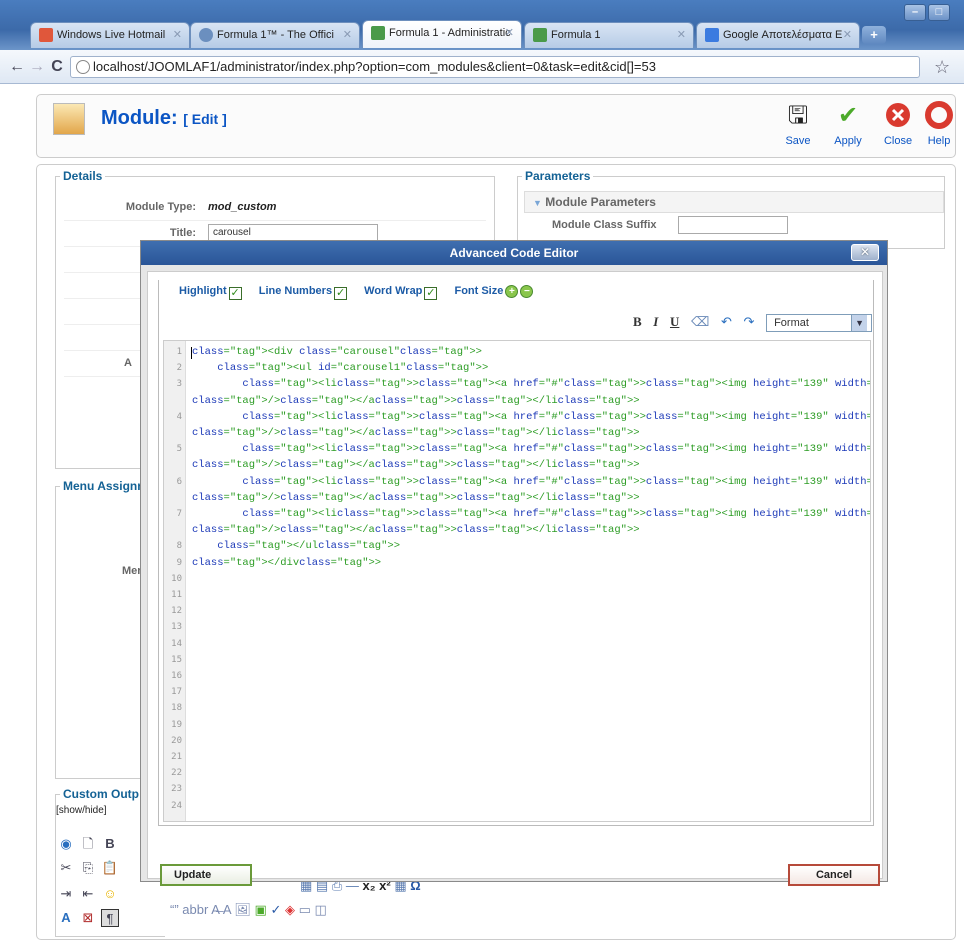 Image resolution: width=964 pixels, height=940 pixels. What do you see at coordinates (176, 627) in the screenshot?
I see `line-number: 13` at bounding box center [176, 627].